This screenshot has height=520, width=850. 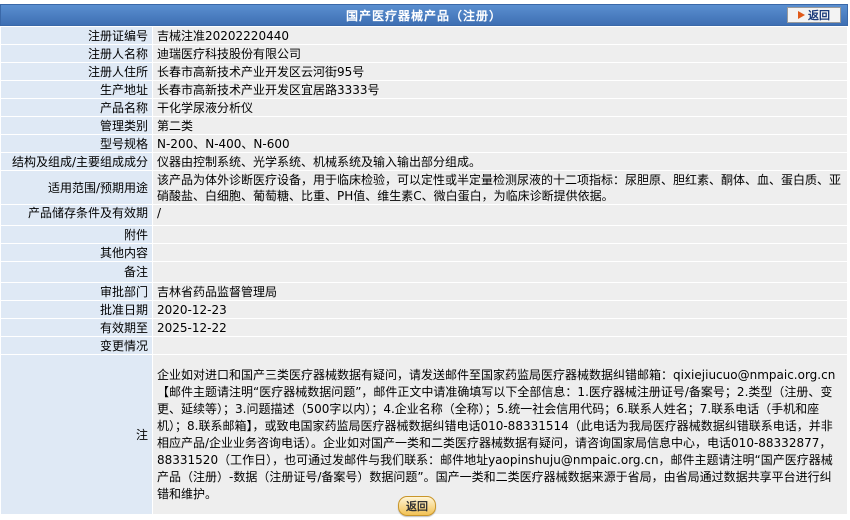 What do you see at coordinates (76, 161) in the screenshot?
I see `label-structure: 结构及组成/主要组成成分` at bounding box center [76, 161].